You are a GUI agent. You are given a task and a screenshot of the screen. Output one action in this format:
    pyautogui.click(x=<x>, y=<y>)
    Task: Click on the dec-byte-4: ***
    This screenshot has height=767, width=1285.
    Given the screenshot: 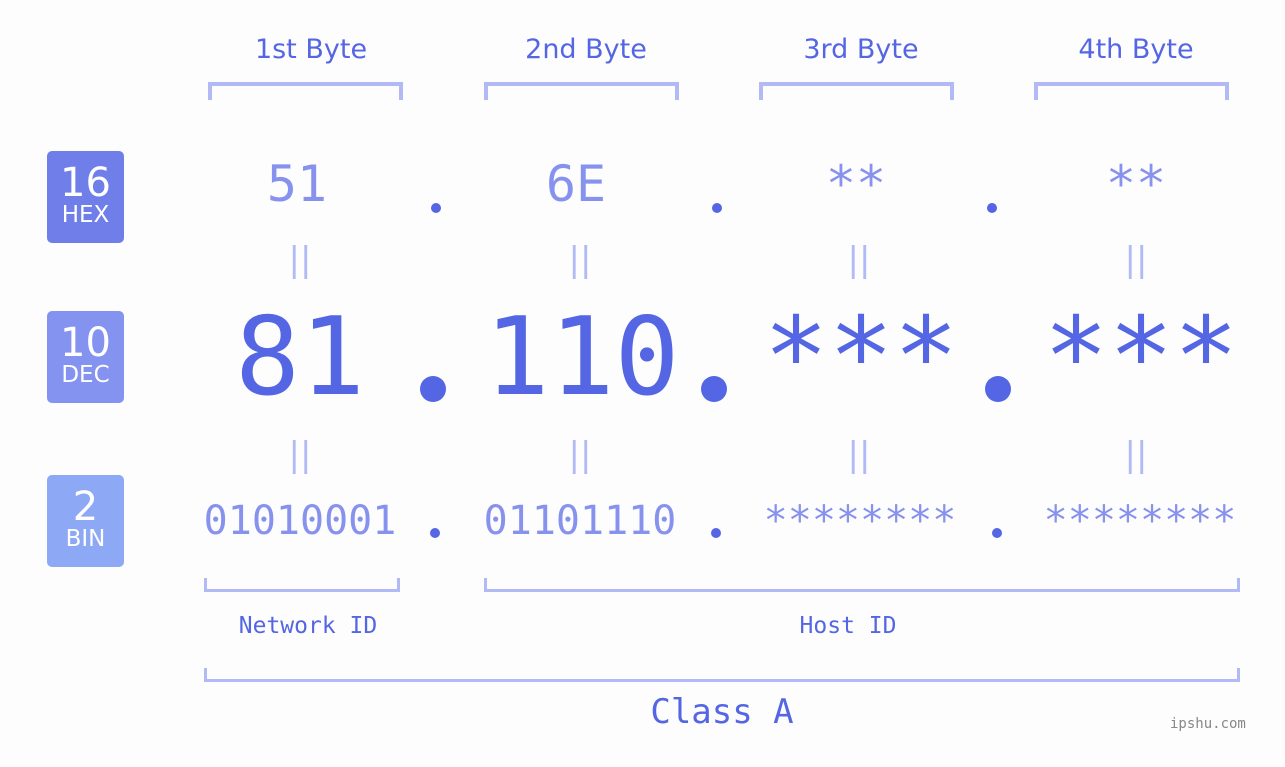 What is the action you would take?
    pyautogui.click(x=1141, y=357)
    